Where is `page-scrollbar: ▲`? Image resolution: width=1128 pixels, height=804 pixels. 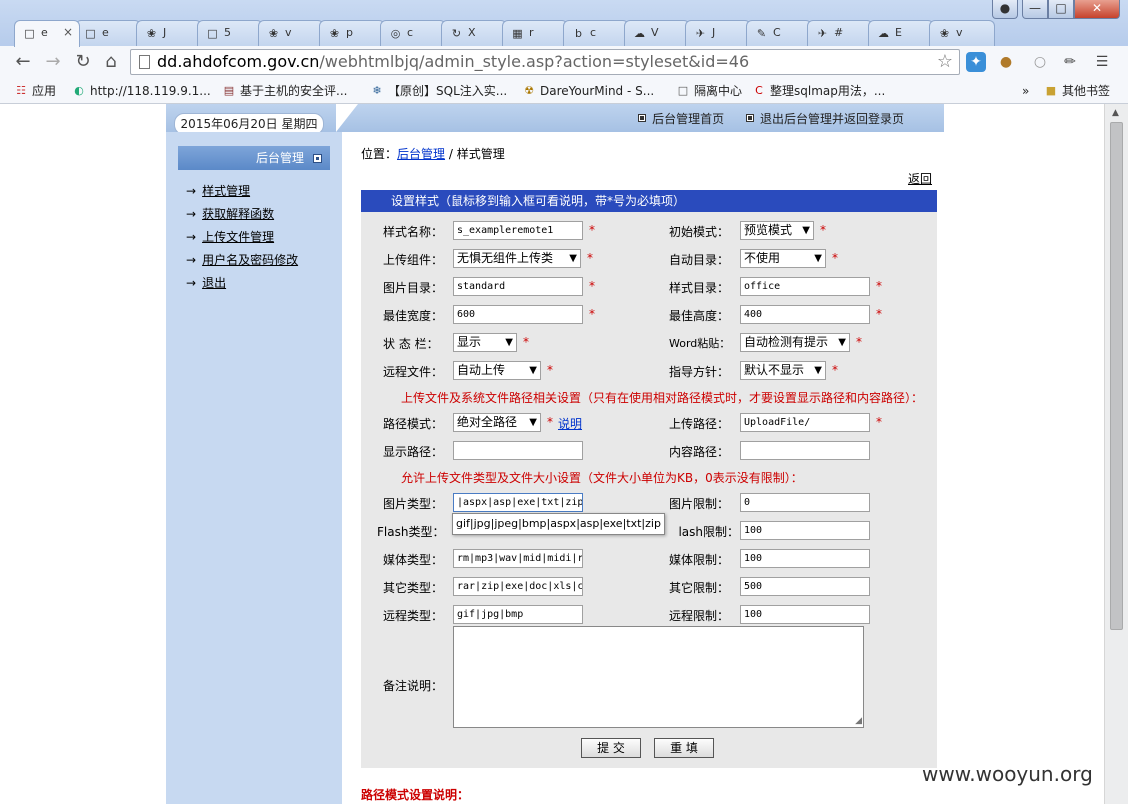
page-scrollbar: ▲ is located at coordinates (1116, 454).